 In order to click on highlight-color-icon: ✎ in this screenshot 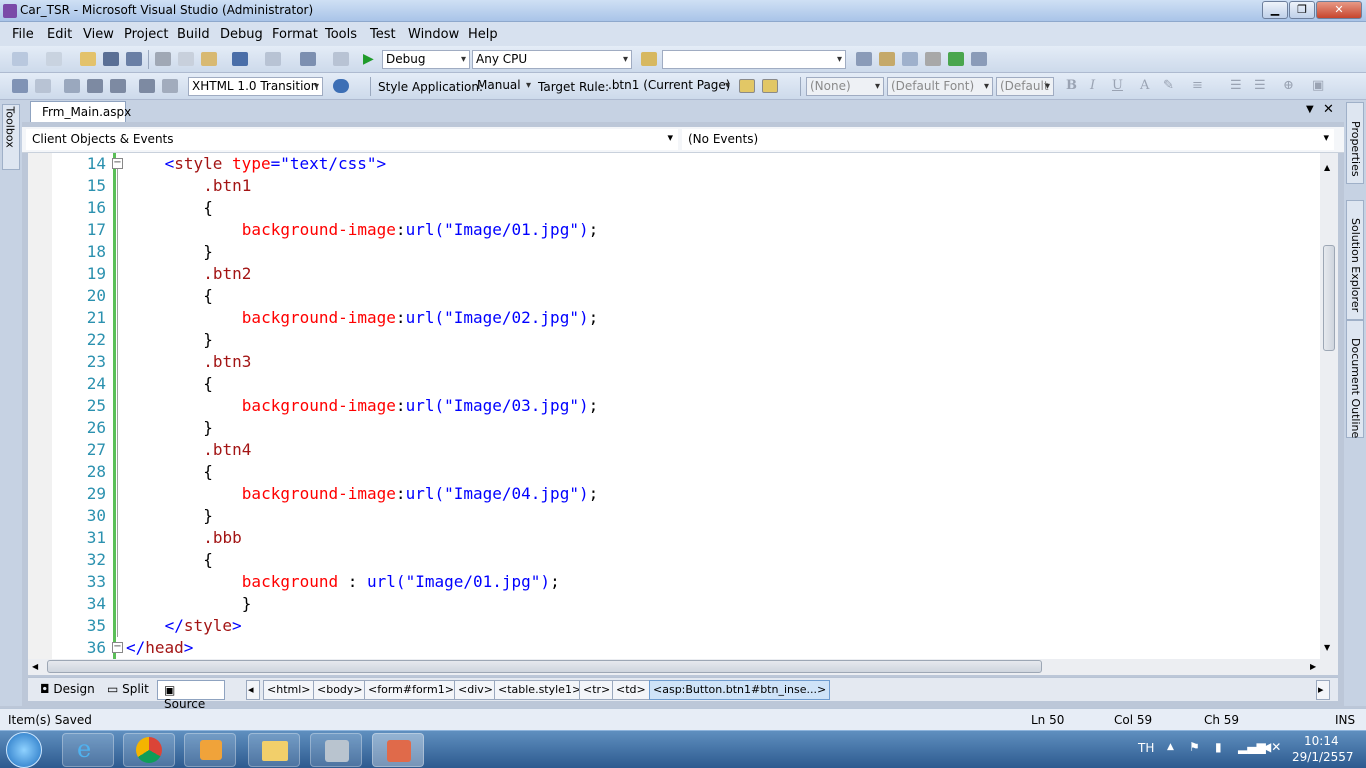, I will do `click(1168, 85)`.